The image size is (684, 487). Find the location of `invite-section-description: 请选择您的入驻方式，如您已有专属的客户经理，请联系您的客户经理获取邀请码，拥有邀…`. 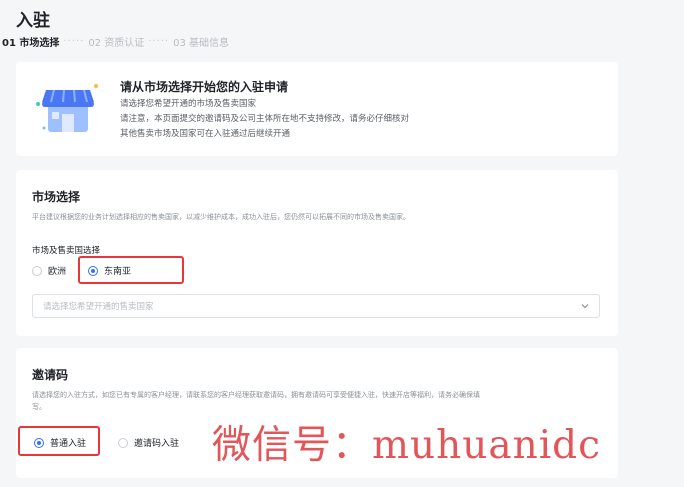

invite-section-description: 请选择您的入驻方式，如您已有专属的客户经理，请联系您的客户经理获取邀请码，拥有邀… is located at coordinates (256, 395).